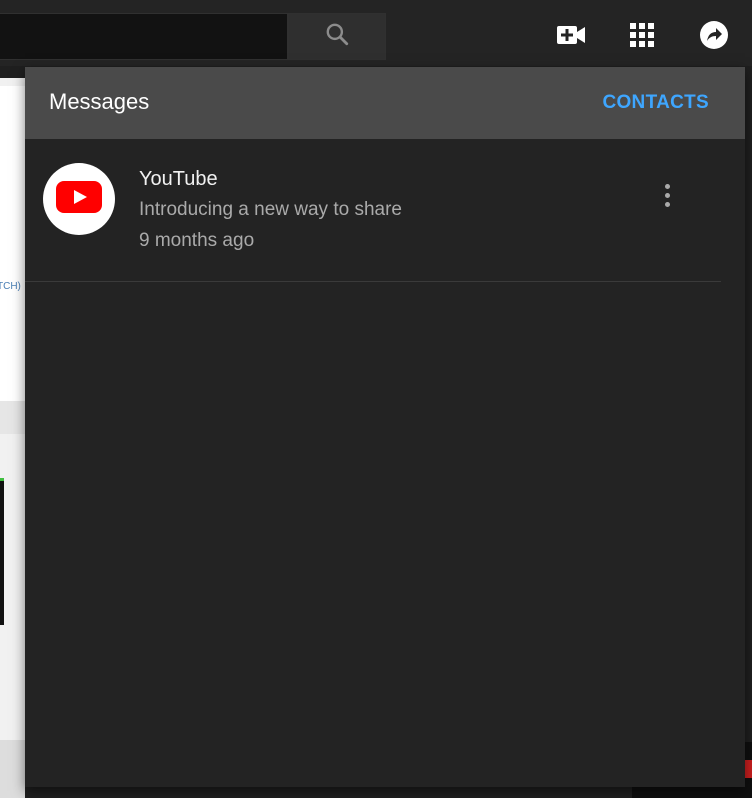 This screenshot has height=798, width=752. What do you see at coordinates (748, 769) in the screenshot?
I see `background-badge` at bounding box center [748, 769].